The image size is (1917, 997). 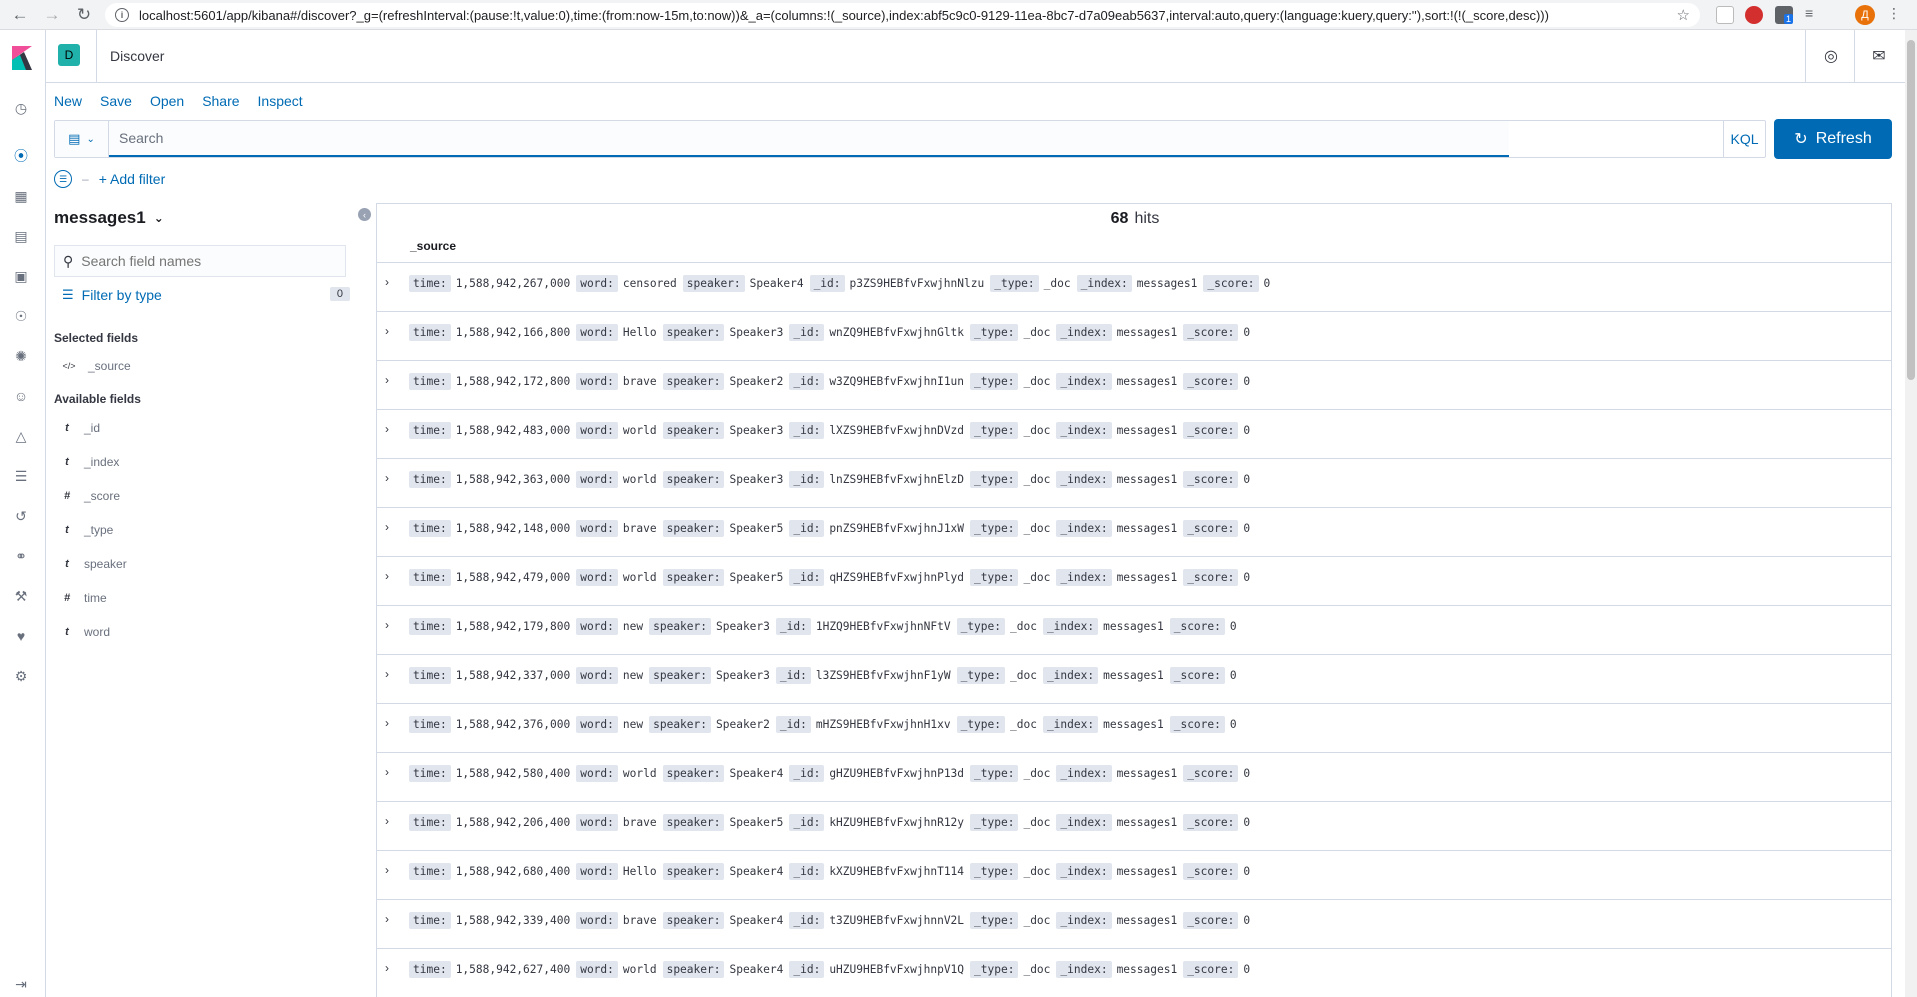 What do you see at coordinates (167, 101) in the screenshot?
I see `open-button: Open` at bounding box center [167, 101].